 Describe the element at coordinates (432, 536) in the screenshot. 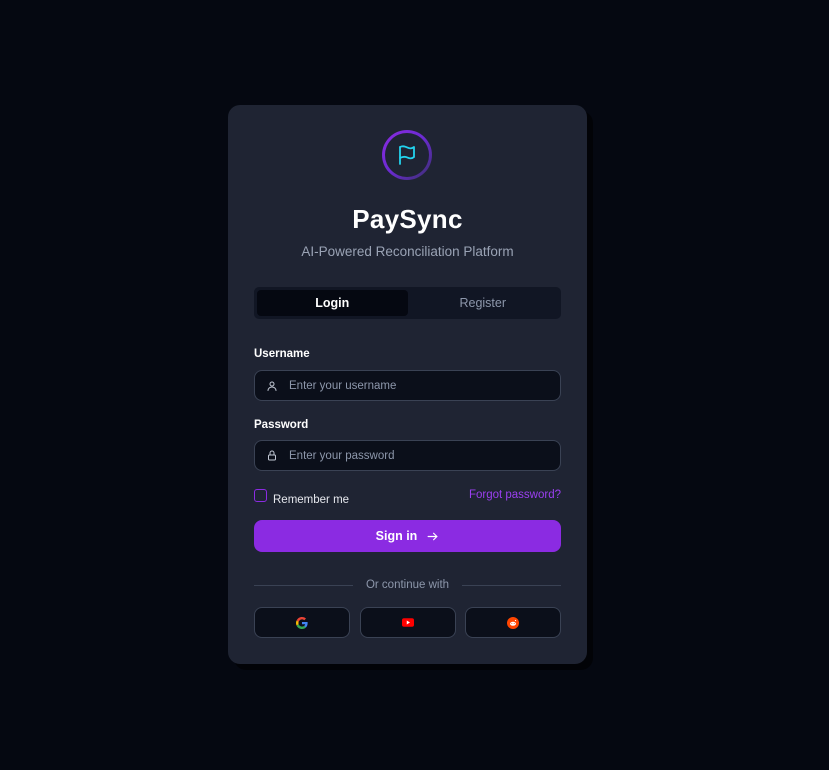

I see `arrow-right-icon` at that location.